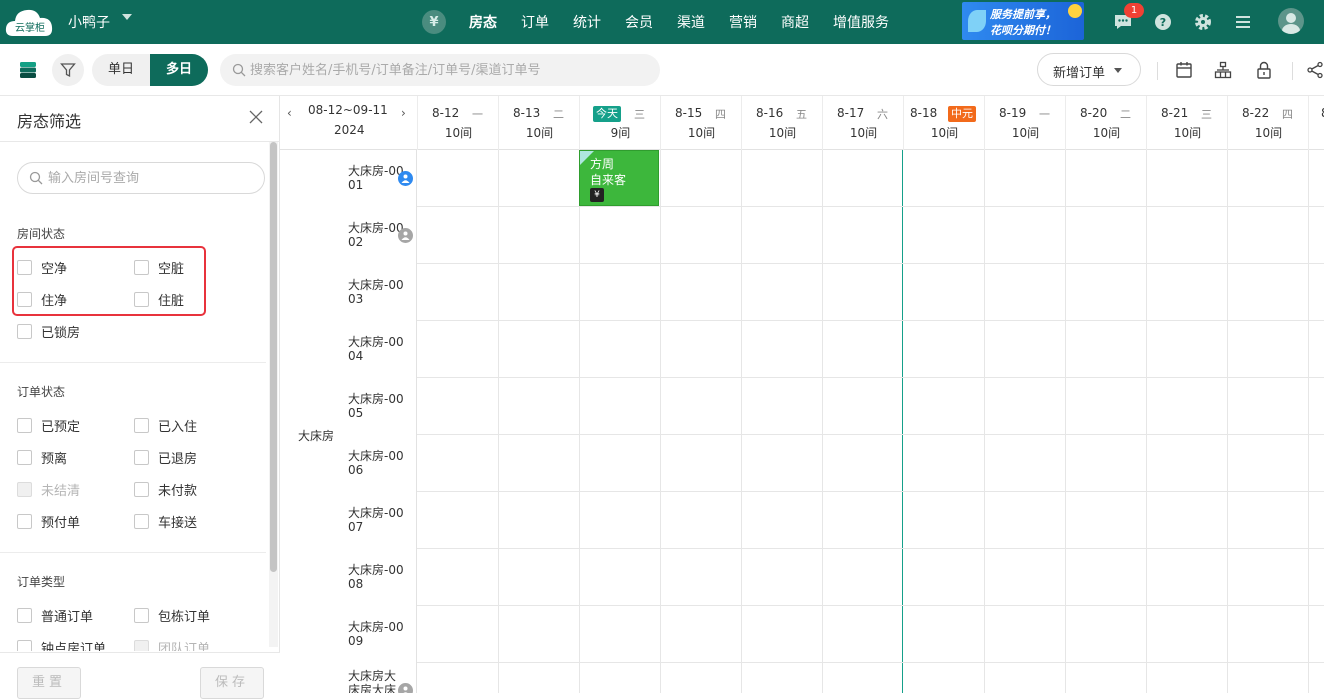 The image size is (1324, 699). I want to click on checkbox-locked: 已锁房, so click(48, 331).